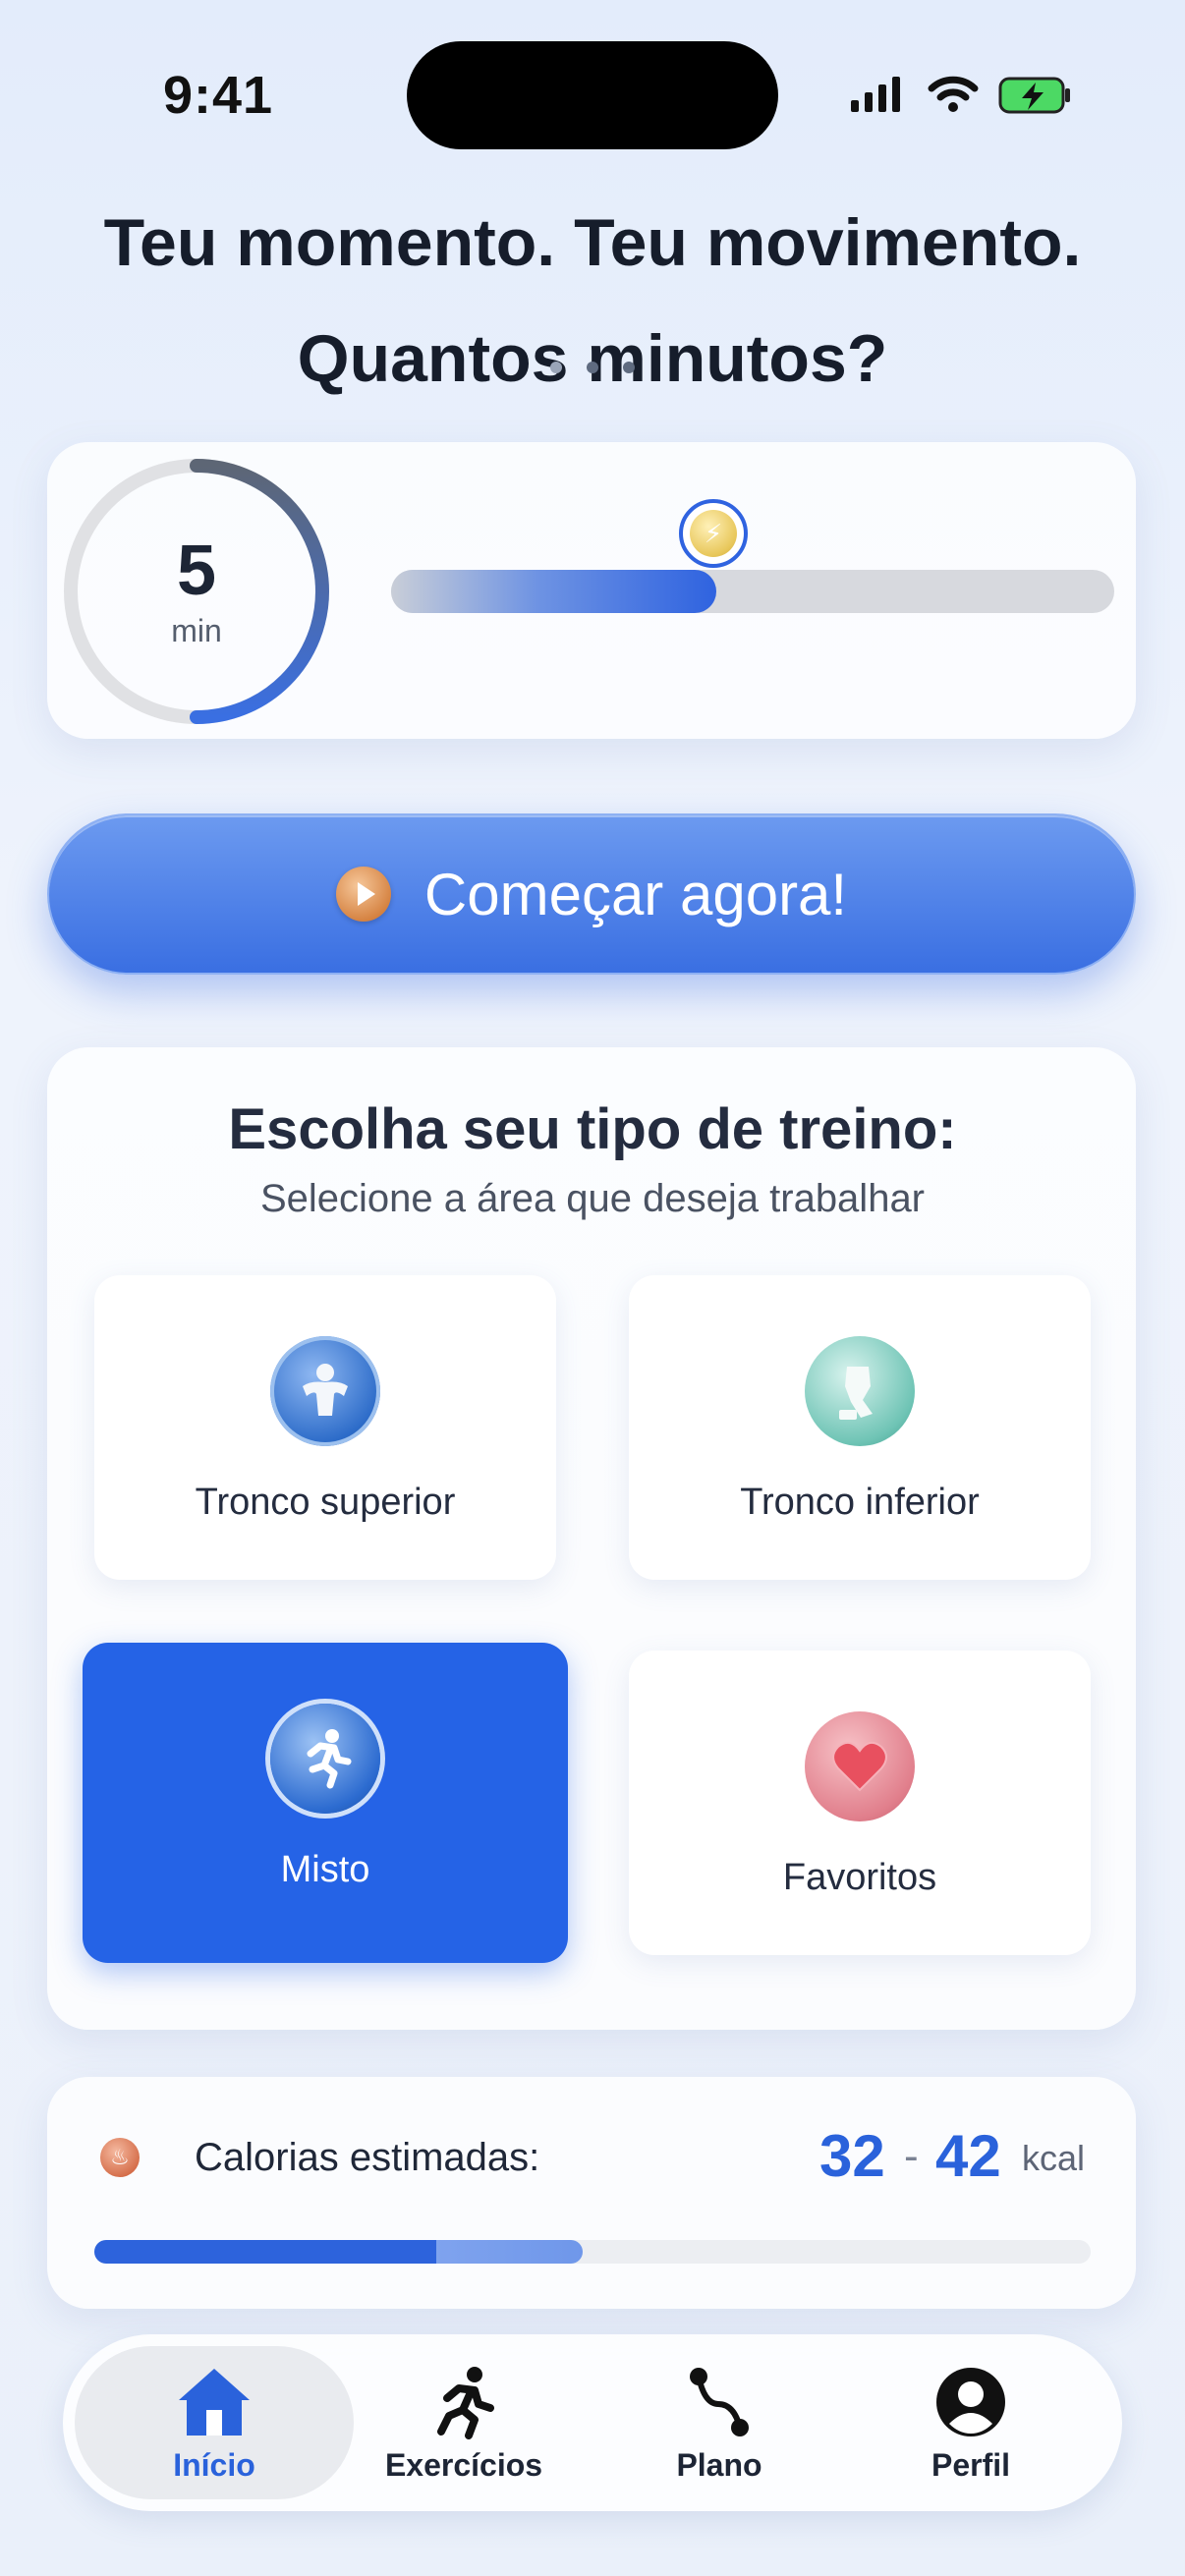 Image resolution: width=1185 pixels, height=2576 pixels. What do you see at coordinates (197, 571) in the screenshot?
I see `duration-value: 5` at bounding box center [197, 571].